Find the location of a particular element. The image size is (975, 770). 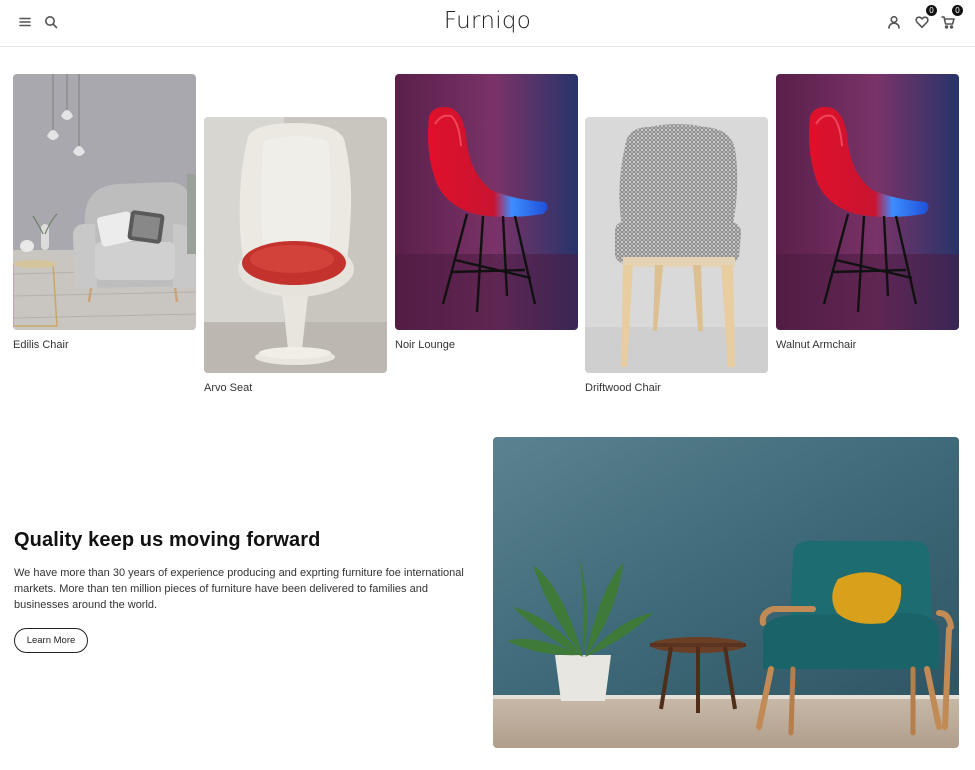

product-name: Arvo Seat is located at coordinates (295, 388).